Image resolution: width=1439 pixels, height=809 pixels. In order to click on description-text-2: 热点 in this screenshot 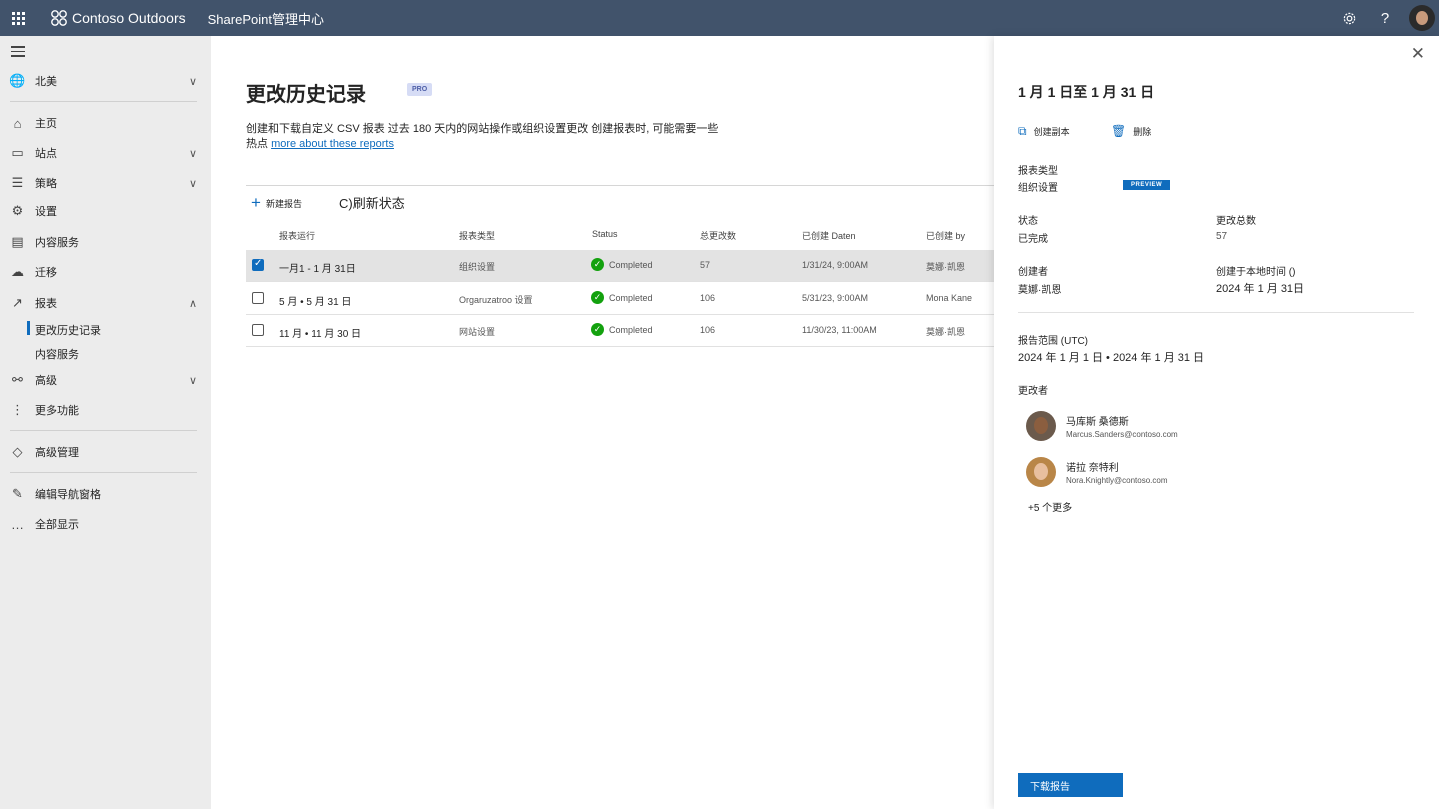, I will do `click(257, 144)`.